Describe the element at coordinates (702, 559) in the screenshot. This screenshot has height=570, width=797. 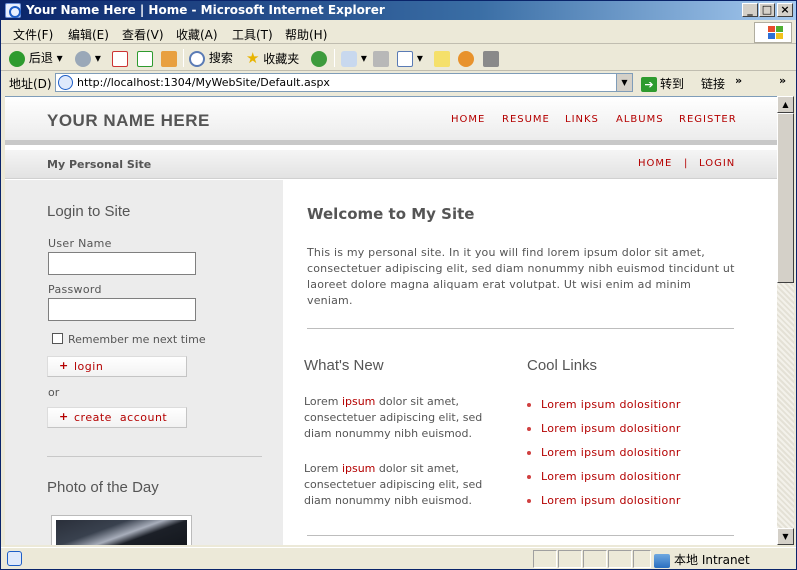
I see `security-zone: 本地 Intranet` at that location.